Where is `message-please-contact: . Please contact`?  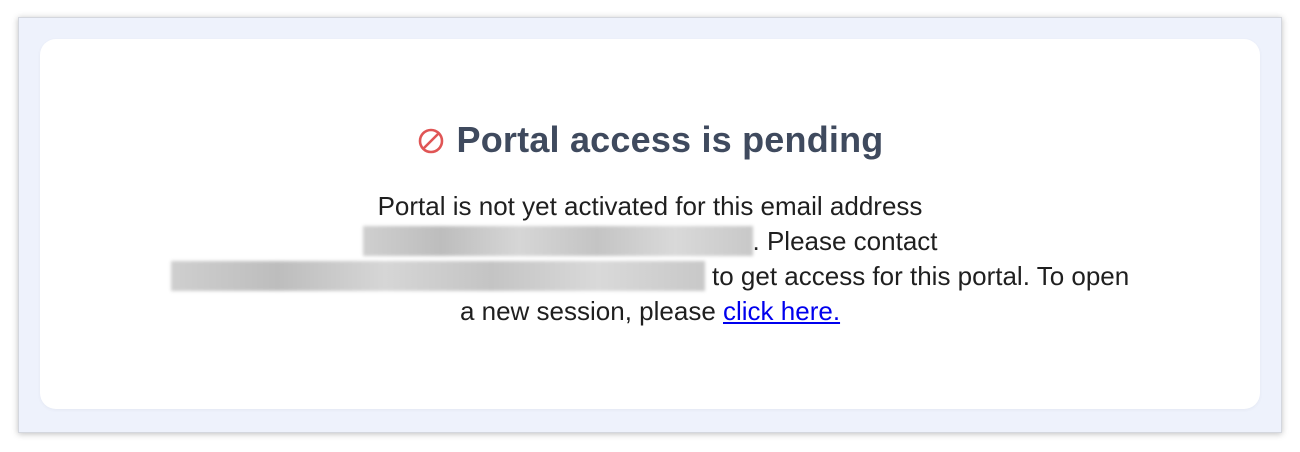 message-please-contact: . Please contact is located at coordinates (845, 241).